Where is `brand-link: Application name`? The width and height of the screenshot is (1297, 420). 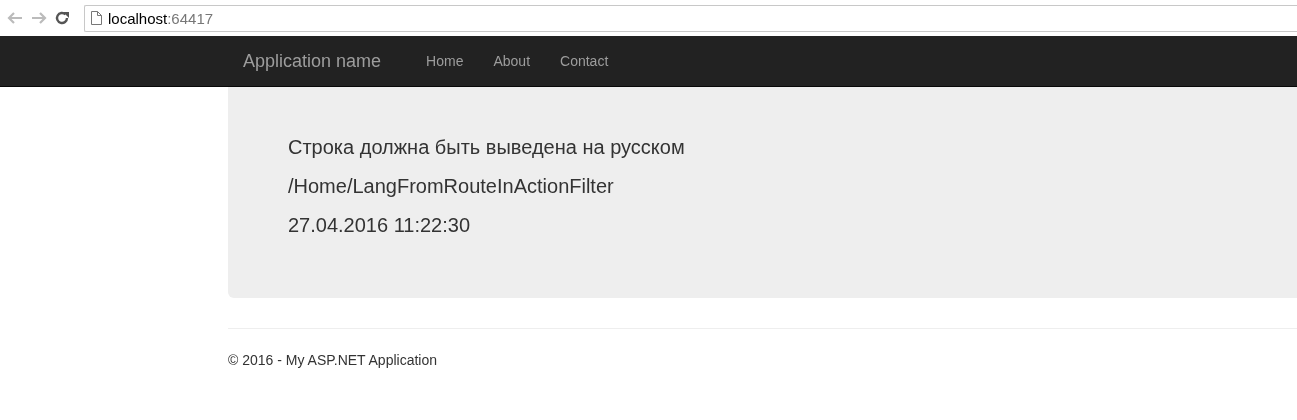 brand-link: Application name is located at coordinates (312, 61).